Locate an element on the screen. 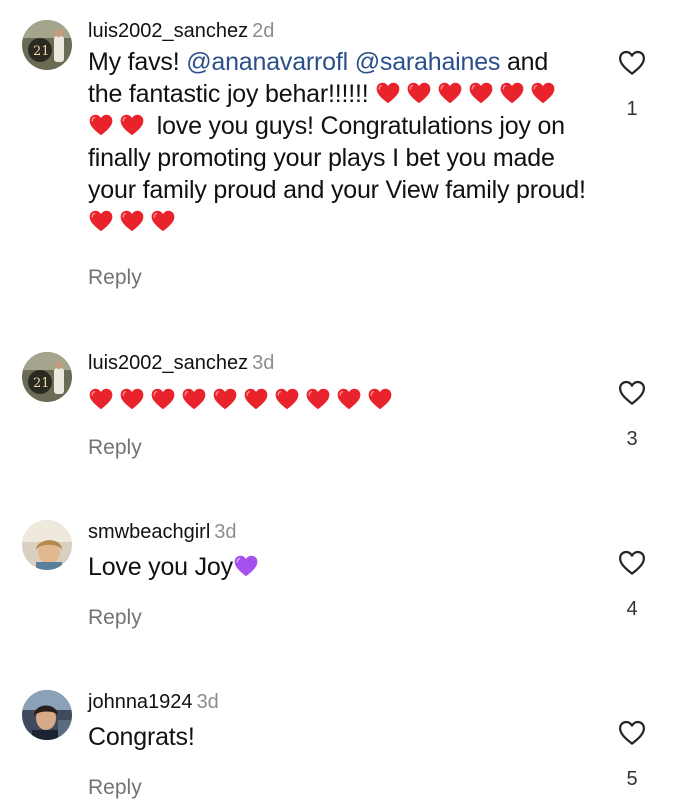  username: johnna1924 is located at coordinates (140, 702).